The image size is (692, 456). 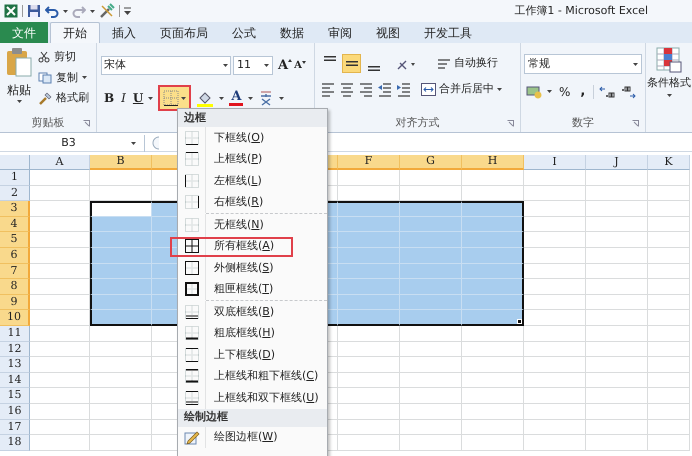 I want to click on comma-style-button: ,, so click(x=582, y=92).